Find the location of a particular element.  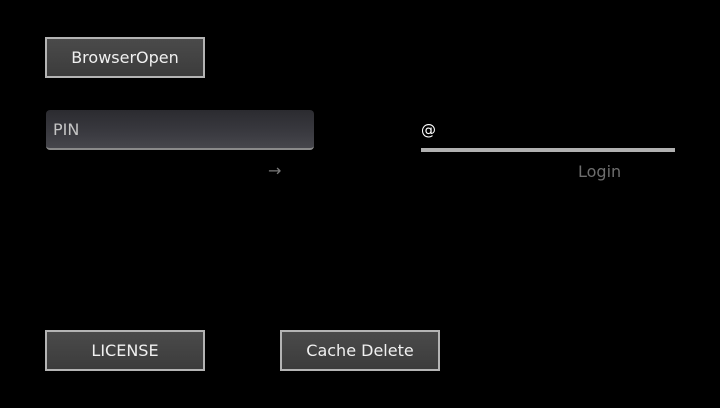

license-button: LICENSE is located at coordinates (125, 350).